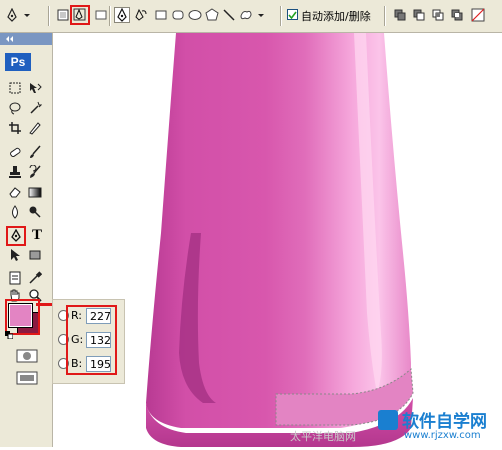 The image size is (502, 450). Describe the element at coordinates (35, 255) in the screenshot. I see `shape-icon` at that location.